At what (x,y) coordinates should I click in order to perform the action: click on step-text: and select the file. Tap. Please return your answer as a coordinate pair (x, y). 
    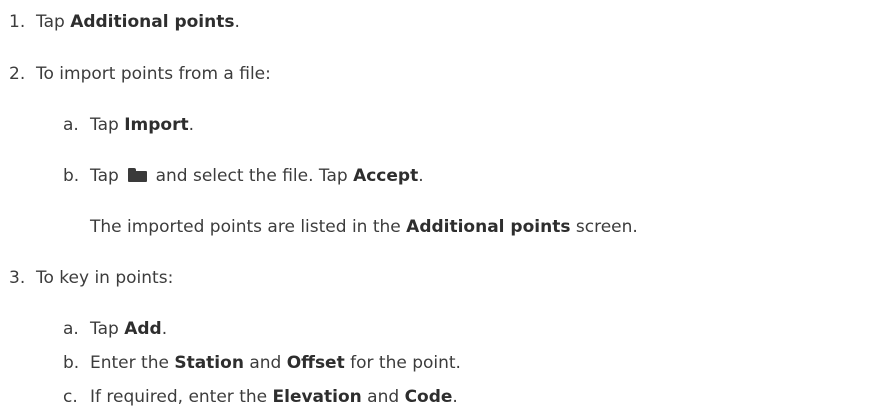
    Looking at the image, I should click on (252, 176).